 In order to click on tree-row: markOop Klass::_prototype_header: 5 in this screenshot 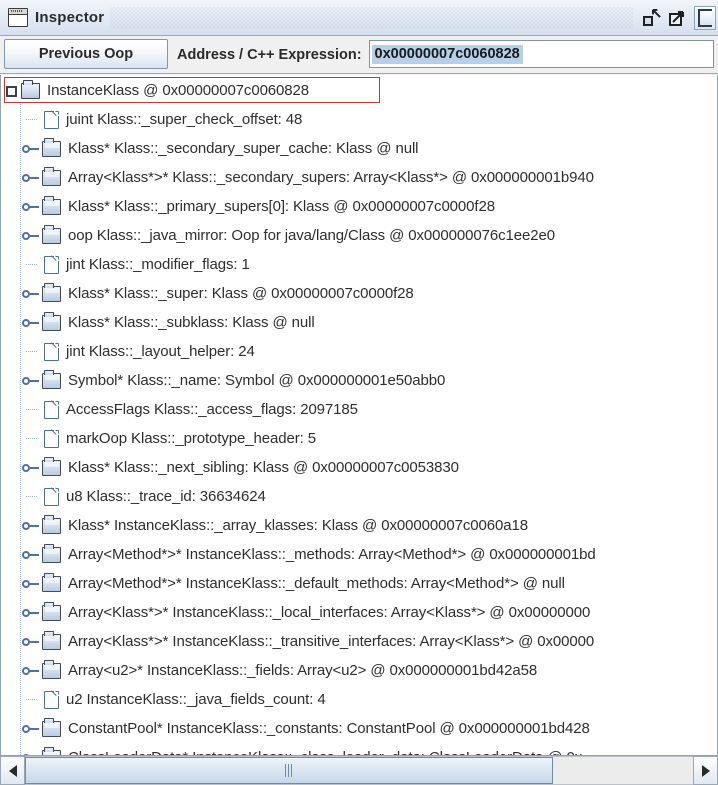, I will do `click(359, 438)`.